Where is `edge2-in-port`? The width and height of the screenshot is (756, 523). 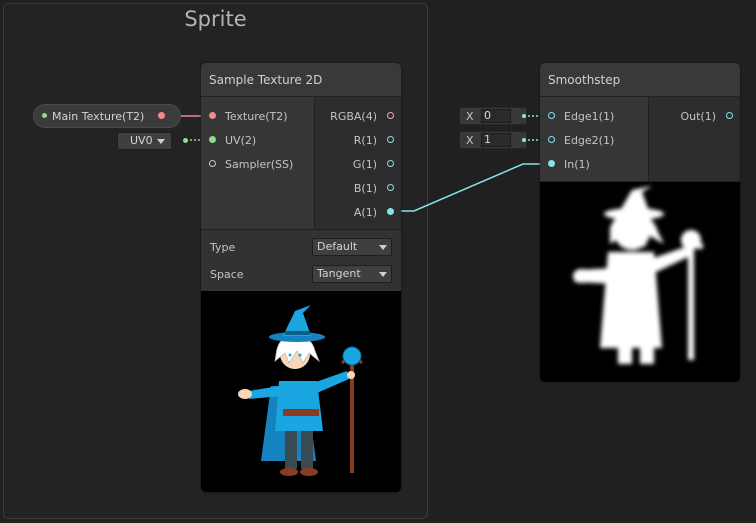
edge2-in-port is located at coordinates (551, 139).